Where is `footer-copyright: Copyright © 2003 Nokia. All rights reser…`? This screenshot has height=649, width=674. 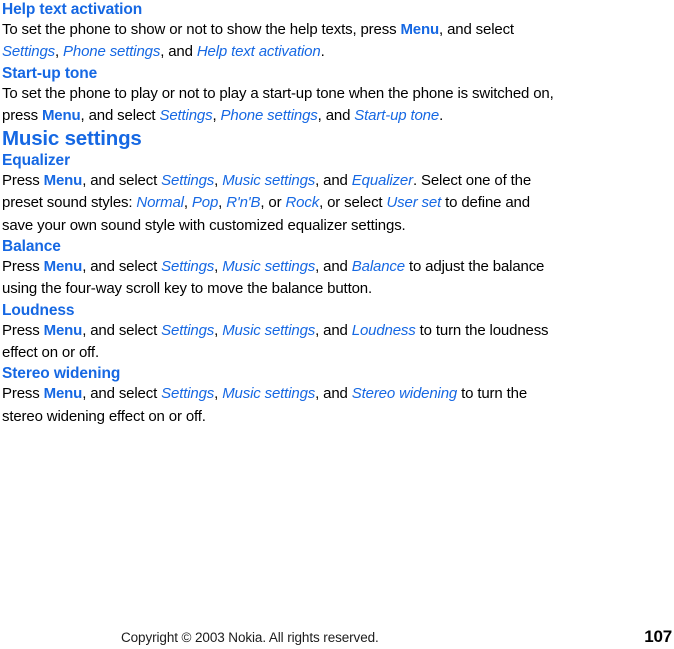 footer-copyright: Copyright © 2003 Nokia. All rights reser… is located at coordinates (250, 637).